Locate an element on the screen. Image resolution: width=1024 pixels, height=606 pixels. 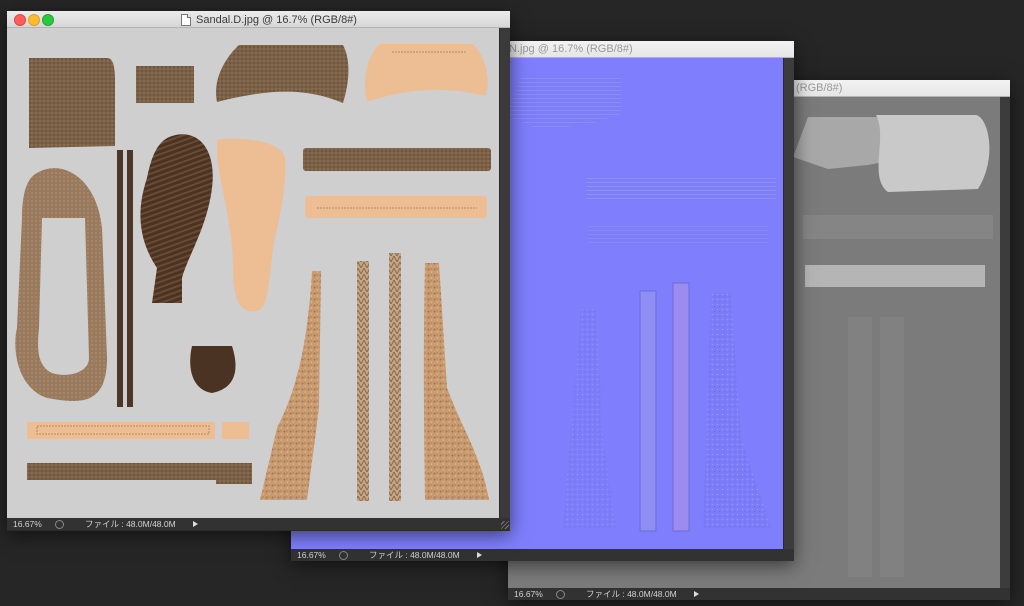
band-normal is located at coordinates (681, 189).